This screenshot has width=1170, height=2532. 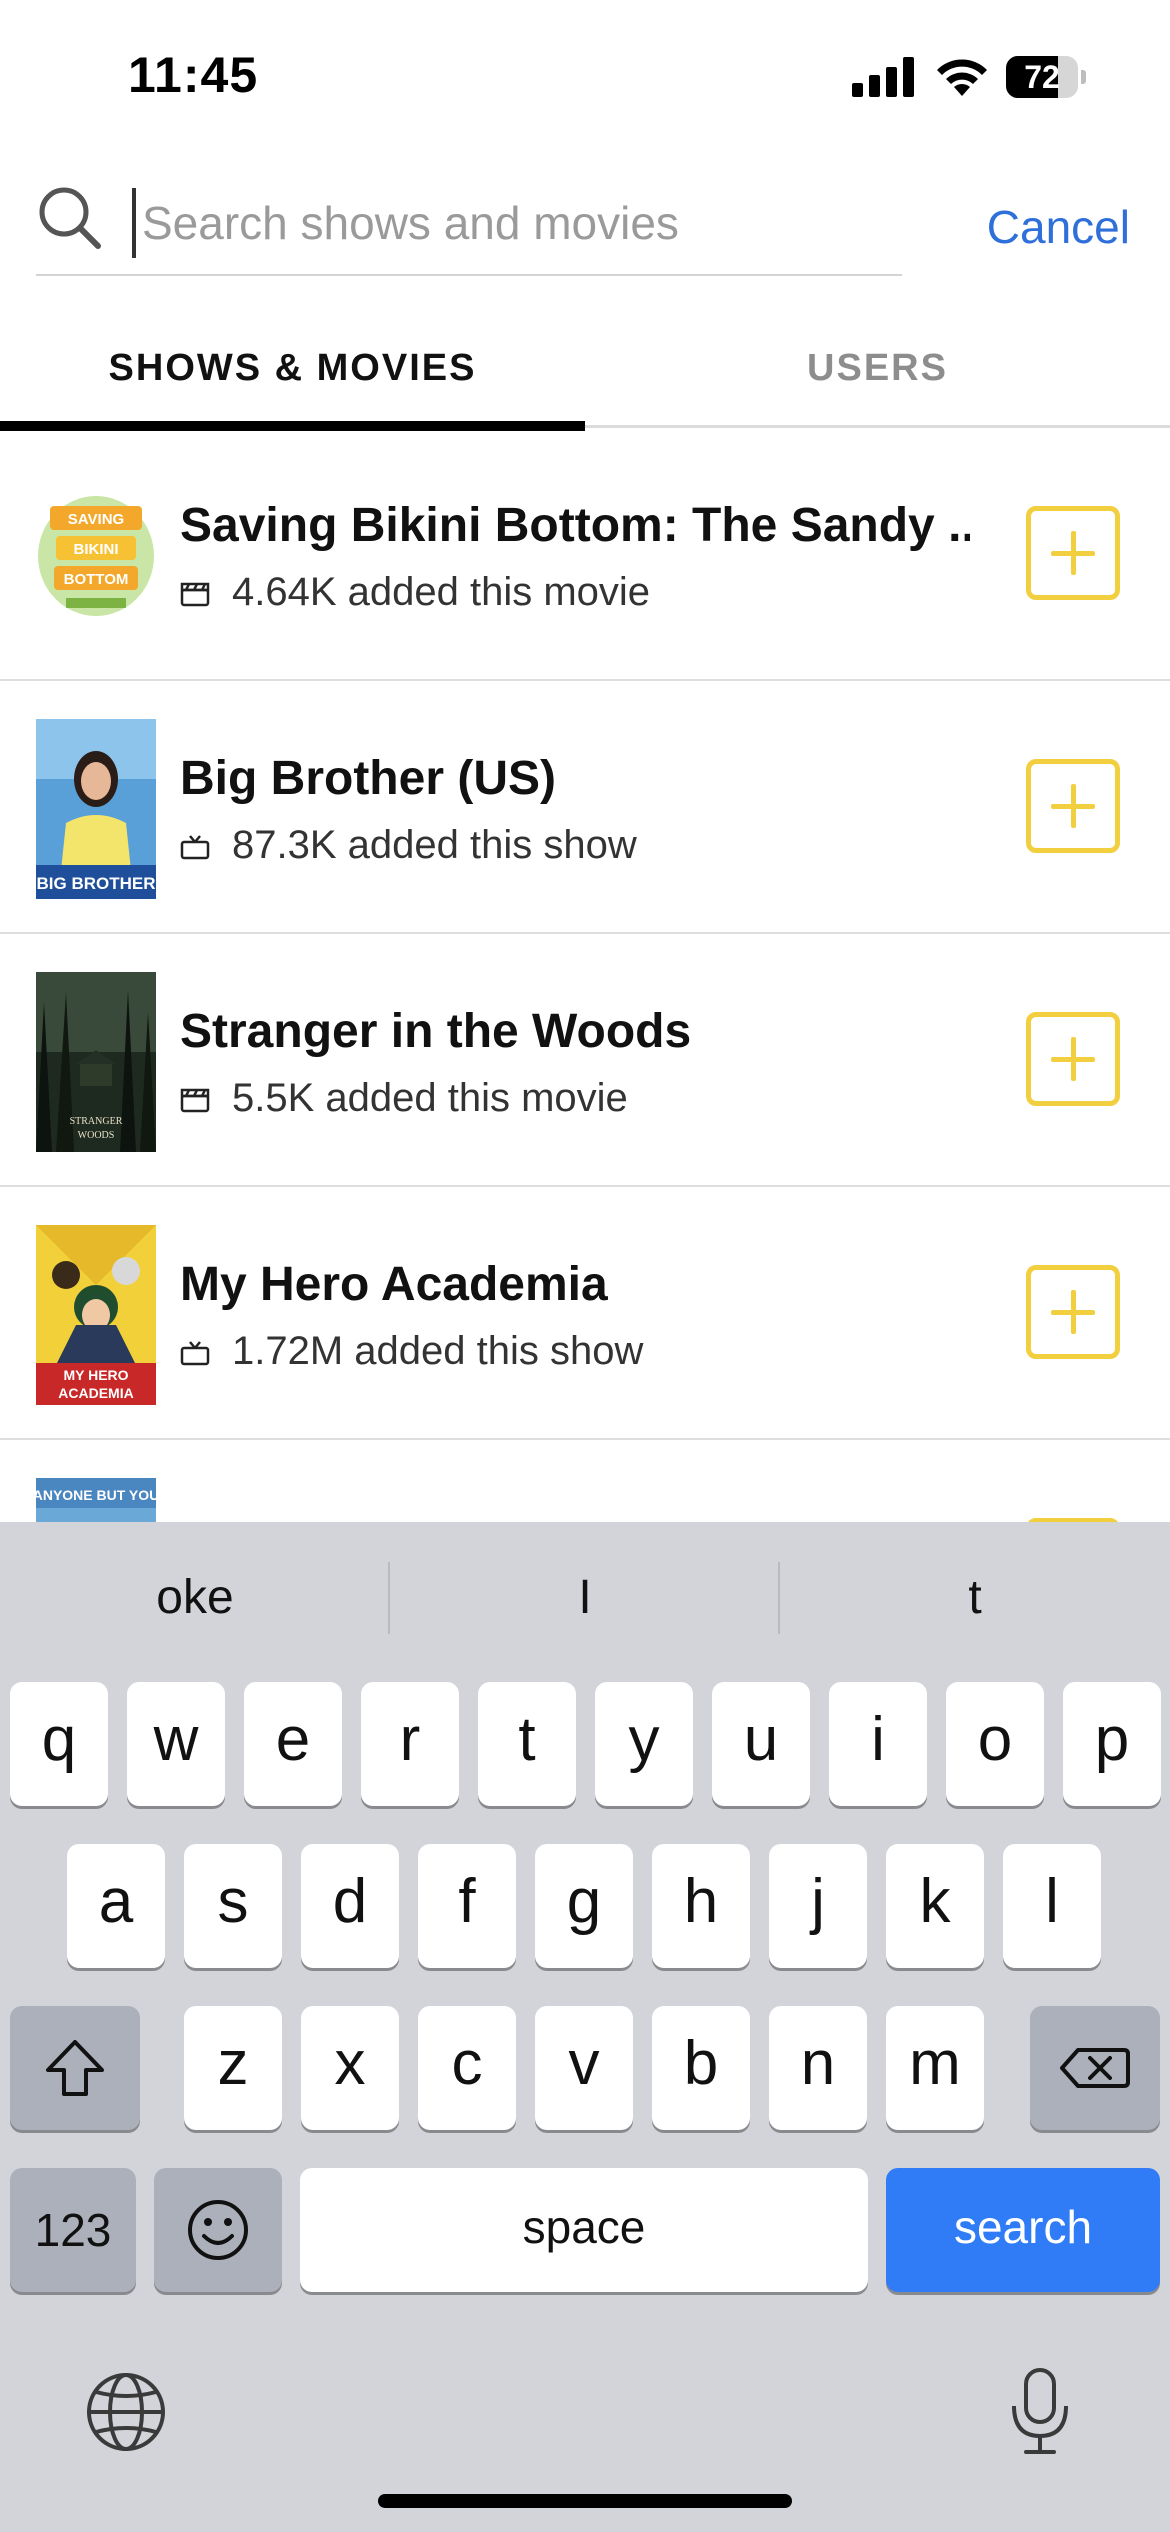 I want to click on key-e: e, so click(x=293, y=1744).